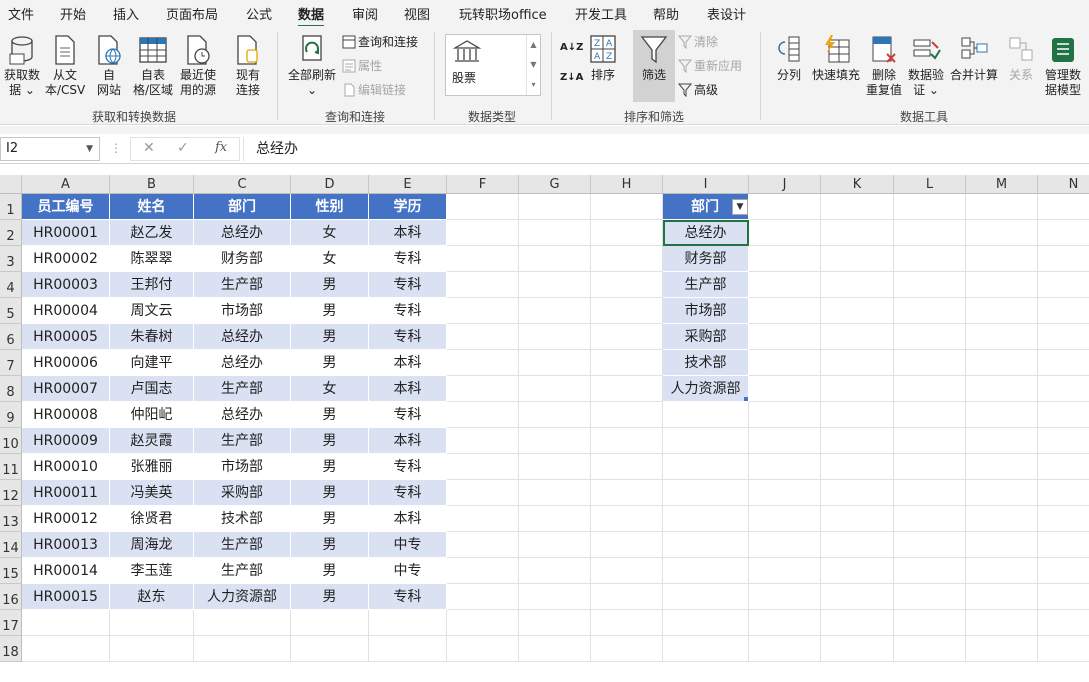 This screenshot has width=1089, height=682. What do you see at coordinates (242, 311) in the screenshot?
I see `table-cell: 市场部` at bounding box center [242, 311].